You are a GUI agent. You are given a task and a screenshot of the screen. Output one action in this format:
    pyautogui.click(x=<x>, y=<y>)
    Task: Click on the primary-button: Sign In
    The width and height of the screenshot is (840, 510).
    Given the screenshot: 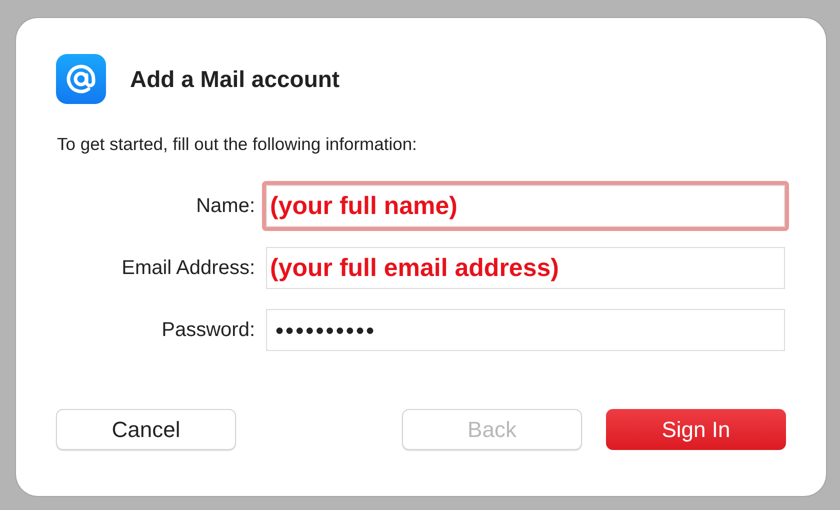 What is the action you would take?
    pyautogui.click(x=696, y=429)
    